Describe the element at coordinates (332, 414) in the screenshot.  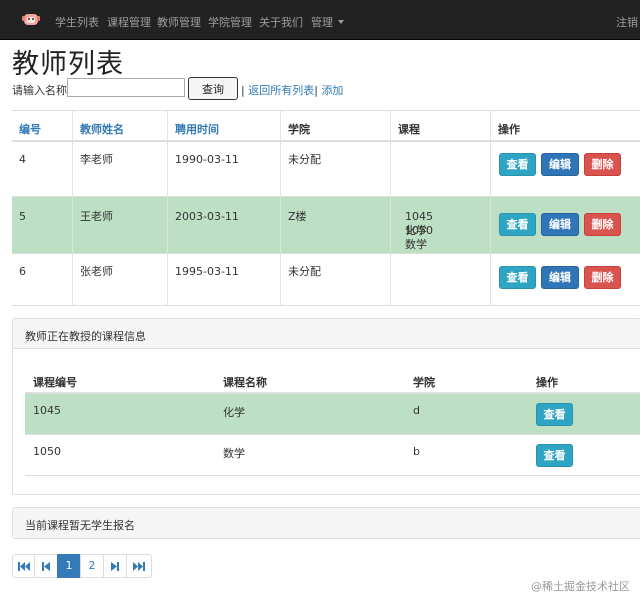
I see `table-row: 1045 化学 d 查看` at that location.